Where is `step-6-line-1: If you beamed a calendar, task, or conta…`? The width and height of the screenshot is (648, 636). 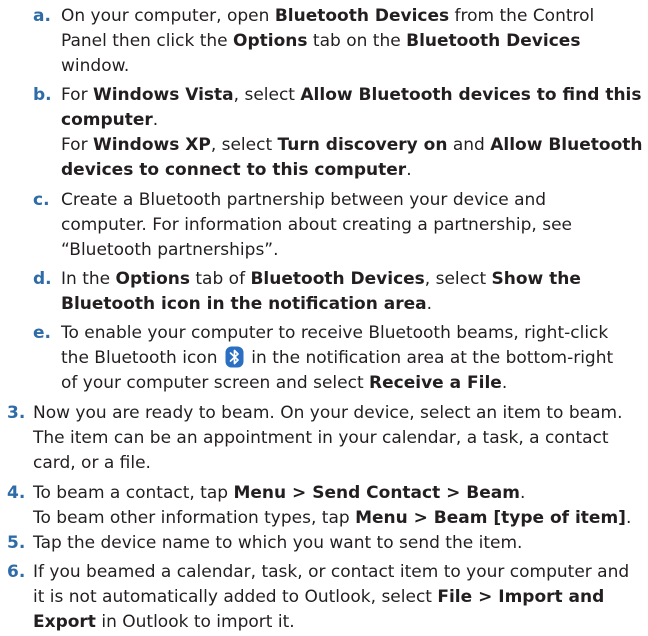 step-6-line-1: If you beamed a calendar, task, or conta… is located at coordinates (331, 572).